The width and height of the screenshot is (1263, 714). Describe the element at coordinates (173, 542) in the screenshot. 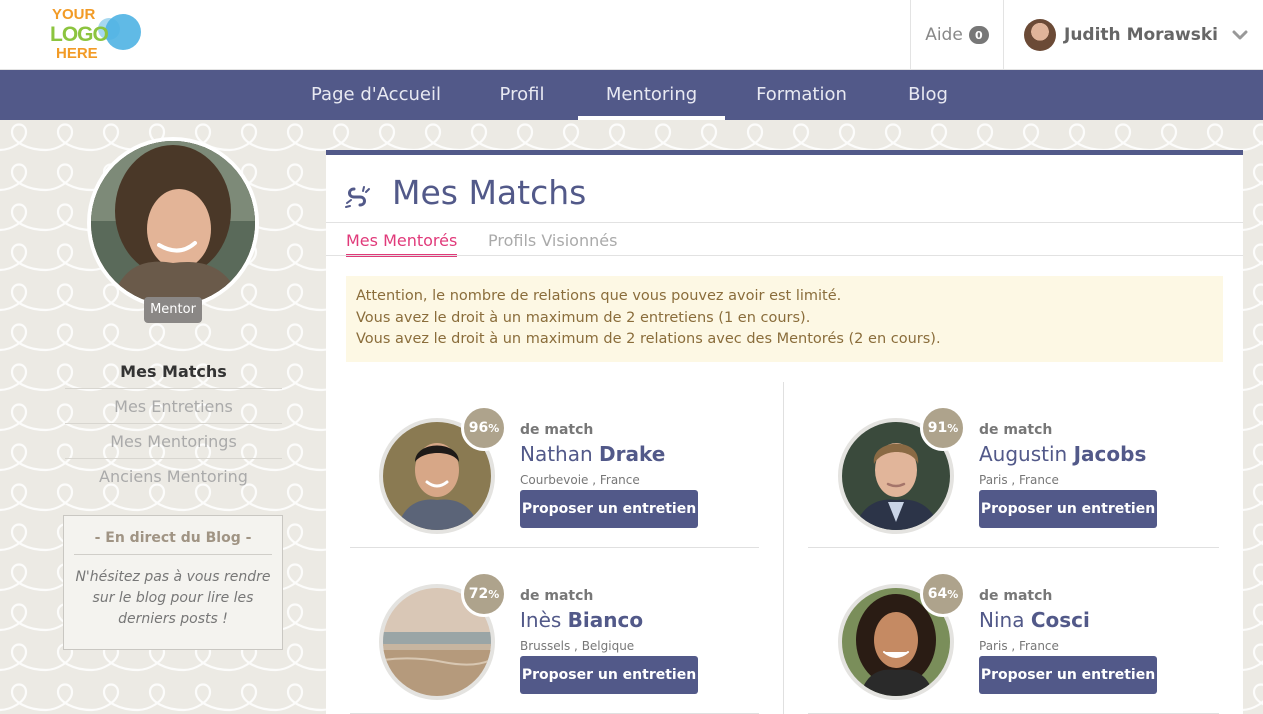

I see `blog-widget-title: - En direct du Blog -` at that location.